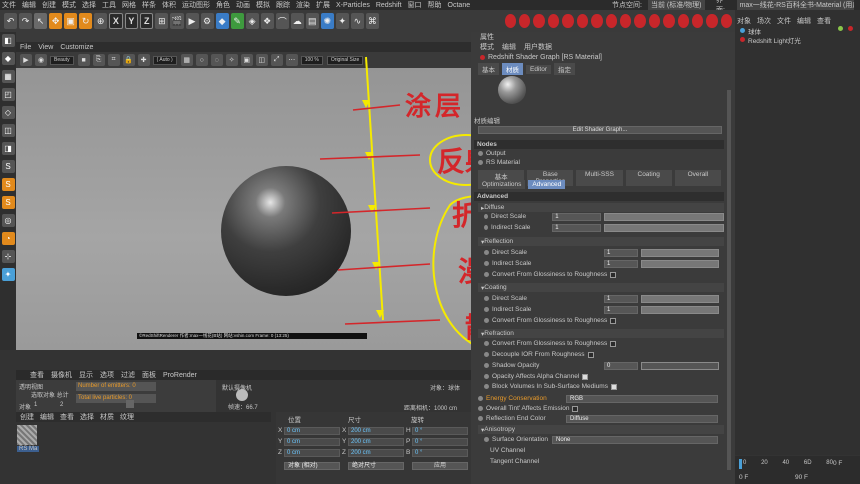 The width and height of the screenshot is (860, 484). What do you see at coordinates (276, 60) in the screenshot?
I see `expand-icon: ⤢` at bounding box center [276, 60].